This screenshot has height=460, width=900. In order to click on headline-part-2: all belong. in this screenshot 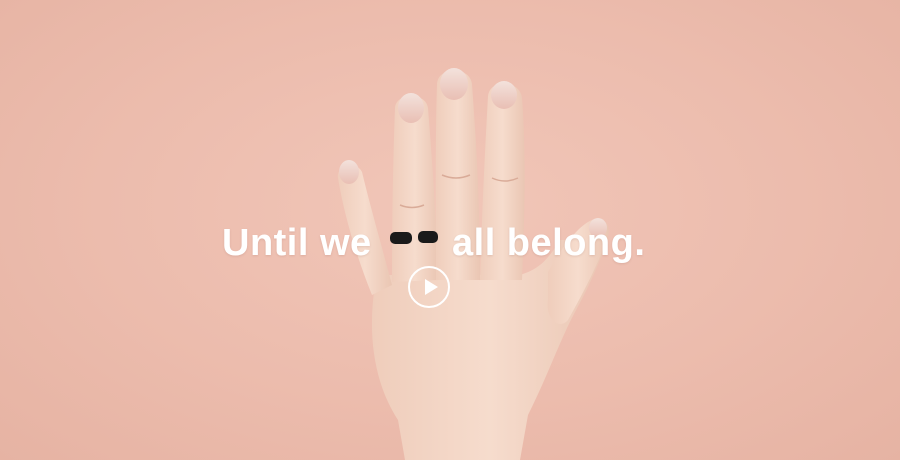, I will do `click(549, 243)`.